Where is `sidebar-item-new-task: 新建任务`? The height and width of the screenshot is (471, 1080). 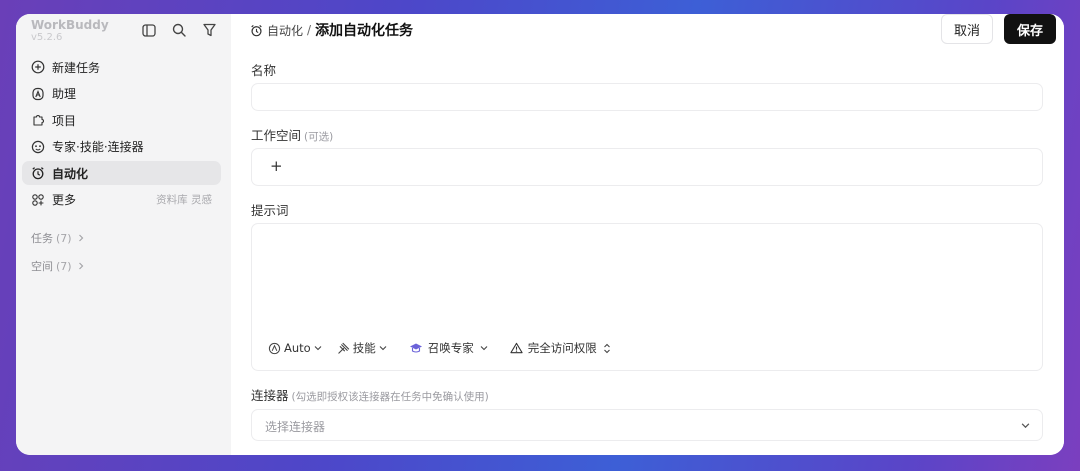
sidebar-item-new-task: 新建任务 is located at coordinates (121, 67).